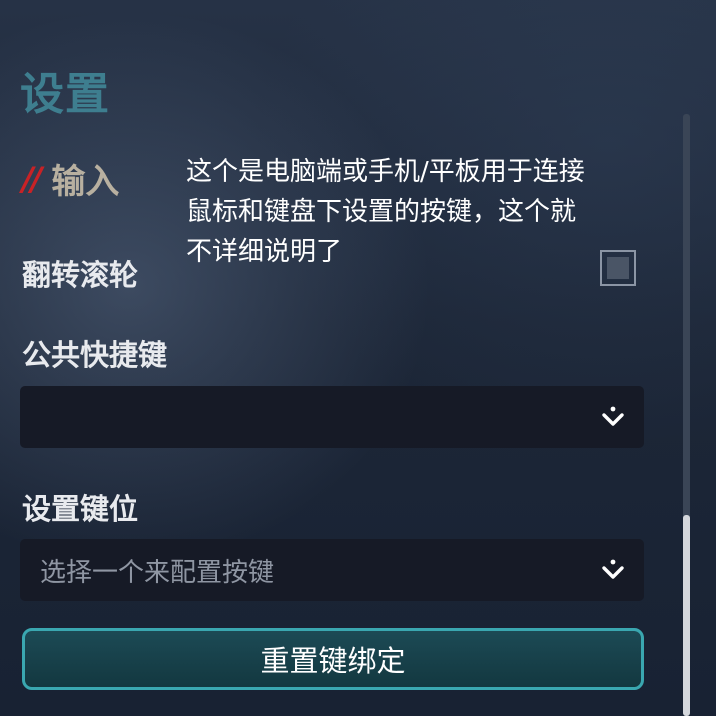 The image size is (716, 716). What do you see at coordinates (686, 415) in the screenshot?
I see `scrollbar-track` at bounding box center [686, 415].